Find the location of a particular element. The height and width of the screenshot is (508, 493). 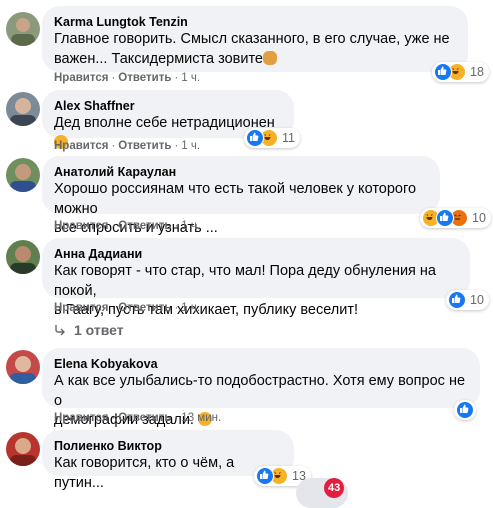

comment-text-line: важен... Таксидермиста зовите is located at coordinates (255, 60).